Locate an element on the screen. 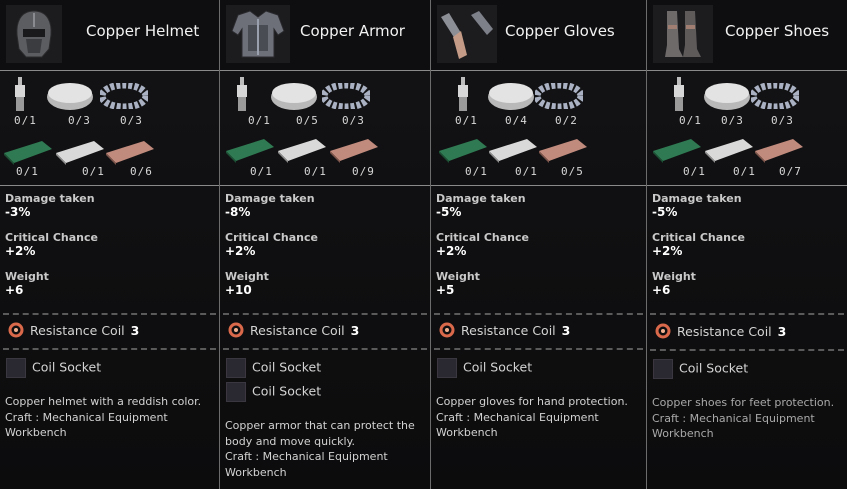 The height and width of the screenshot is (489, 847). item-title: Copper Helmet is located at coordinates (143, 31).